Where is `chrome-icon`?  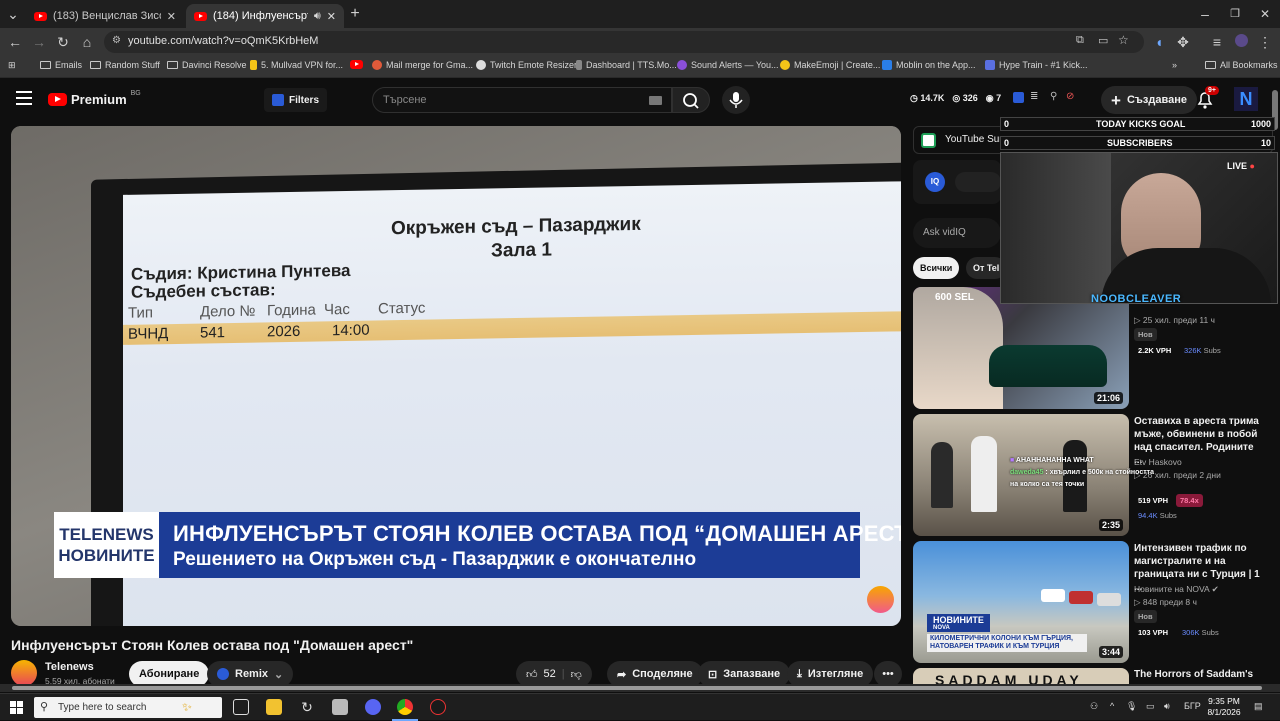
chrome-icon is located at coordinates (405, 707).